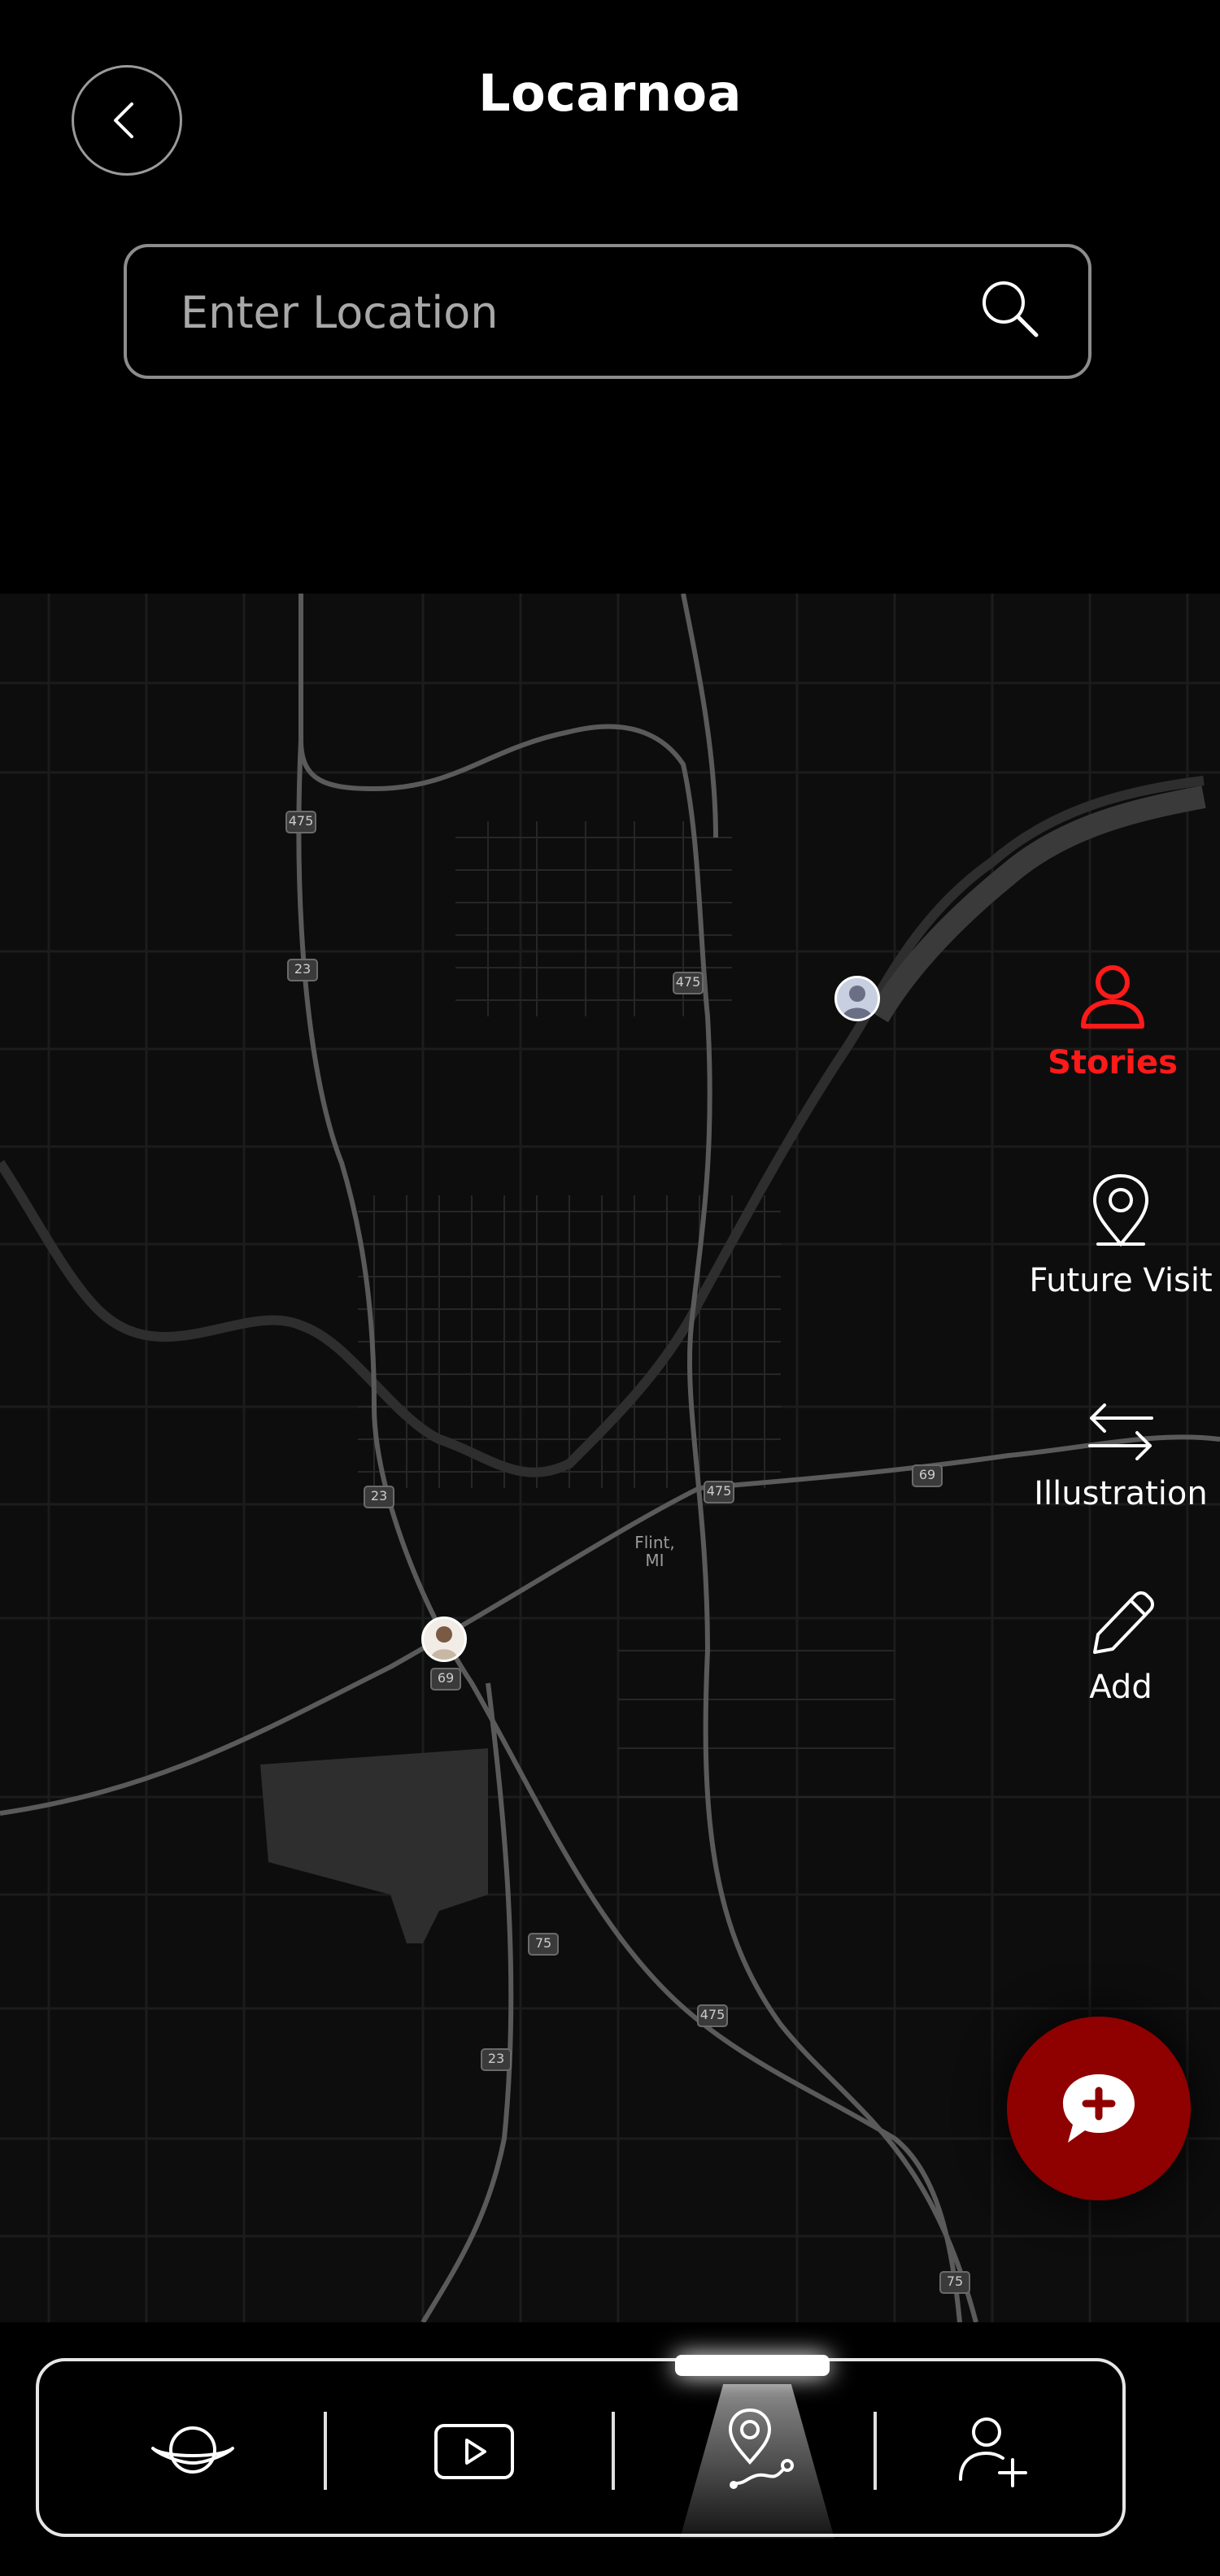  What do you see at coordinates (1010, 309) in the screenshot?
I see `search-icon` at bounding box center [1010, 309].